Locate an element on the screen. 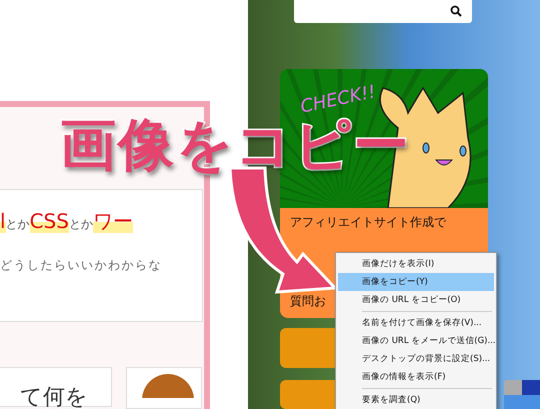 This screenshot has height=409, width=540. banner-title: アフィリエイトサイト作成で is located at coordinates (368, 223).